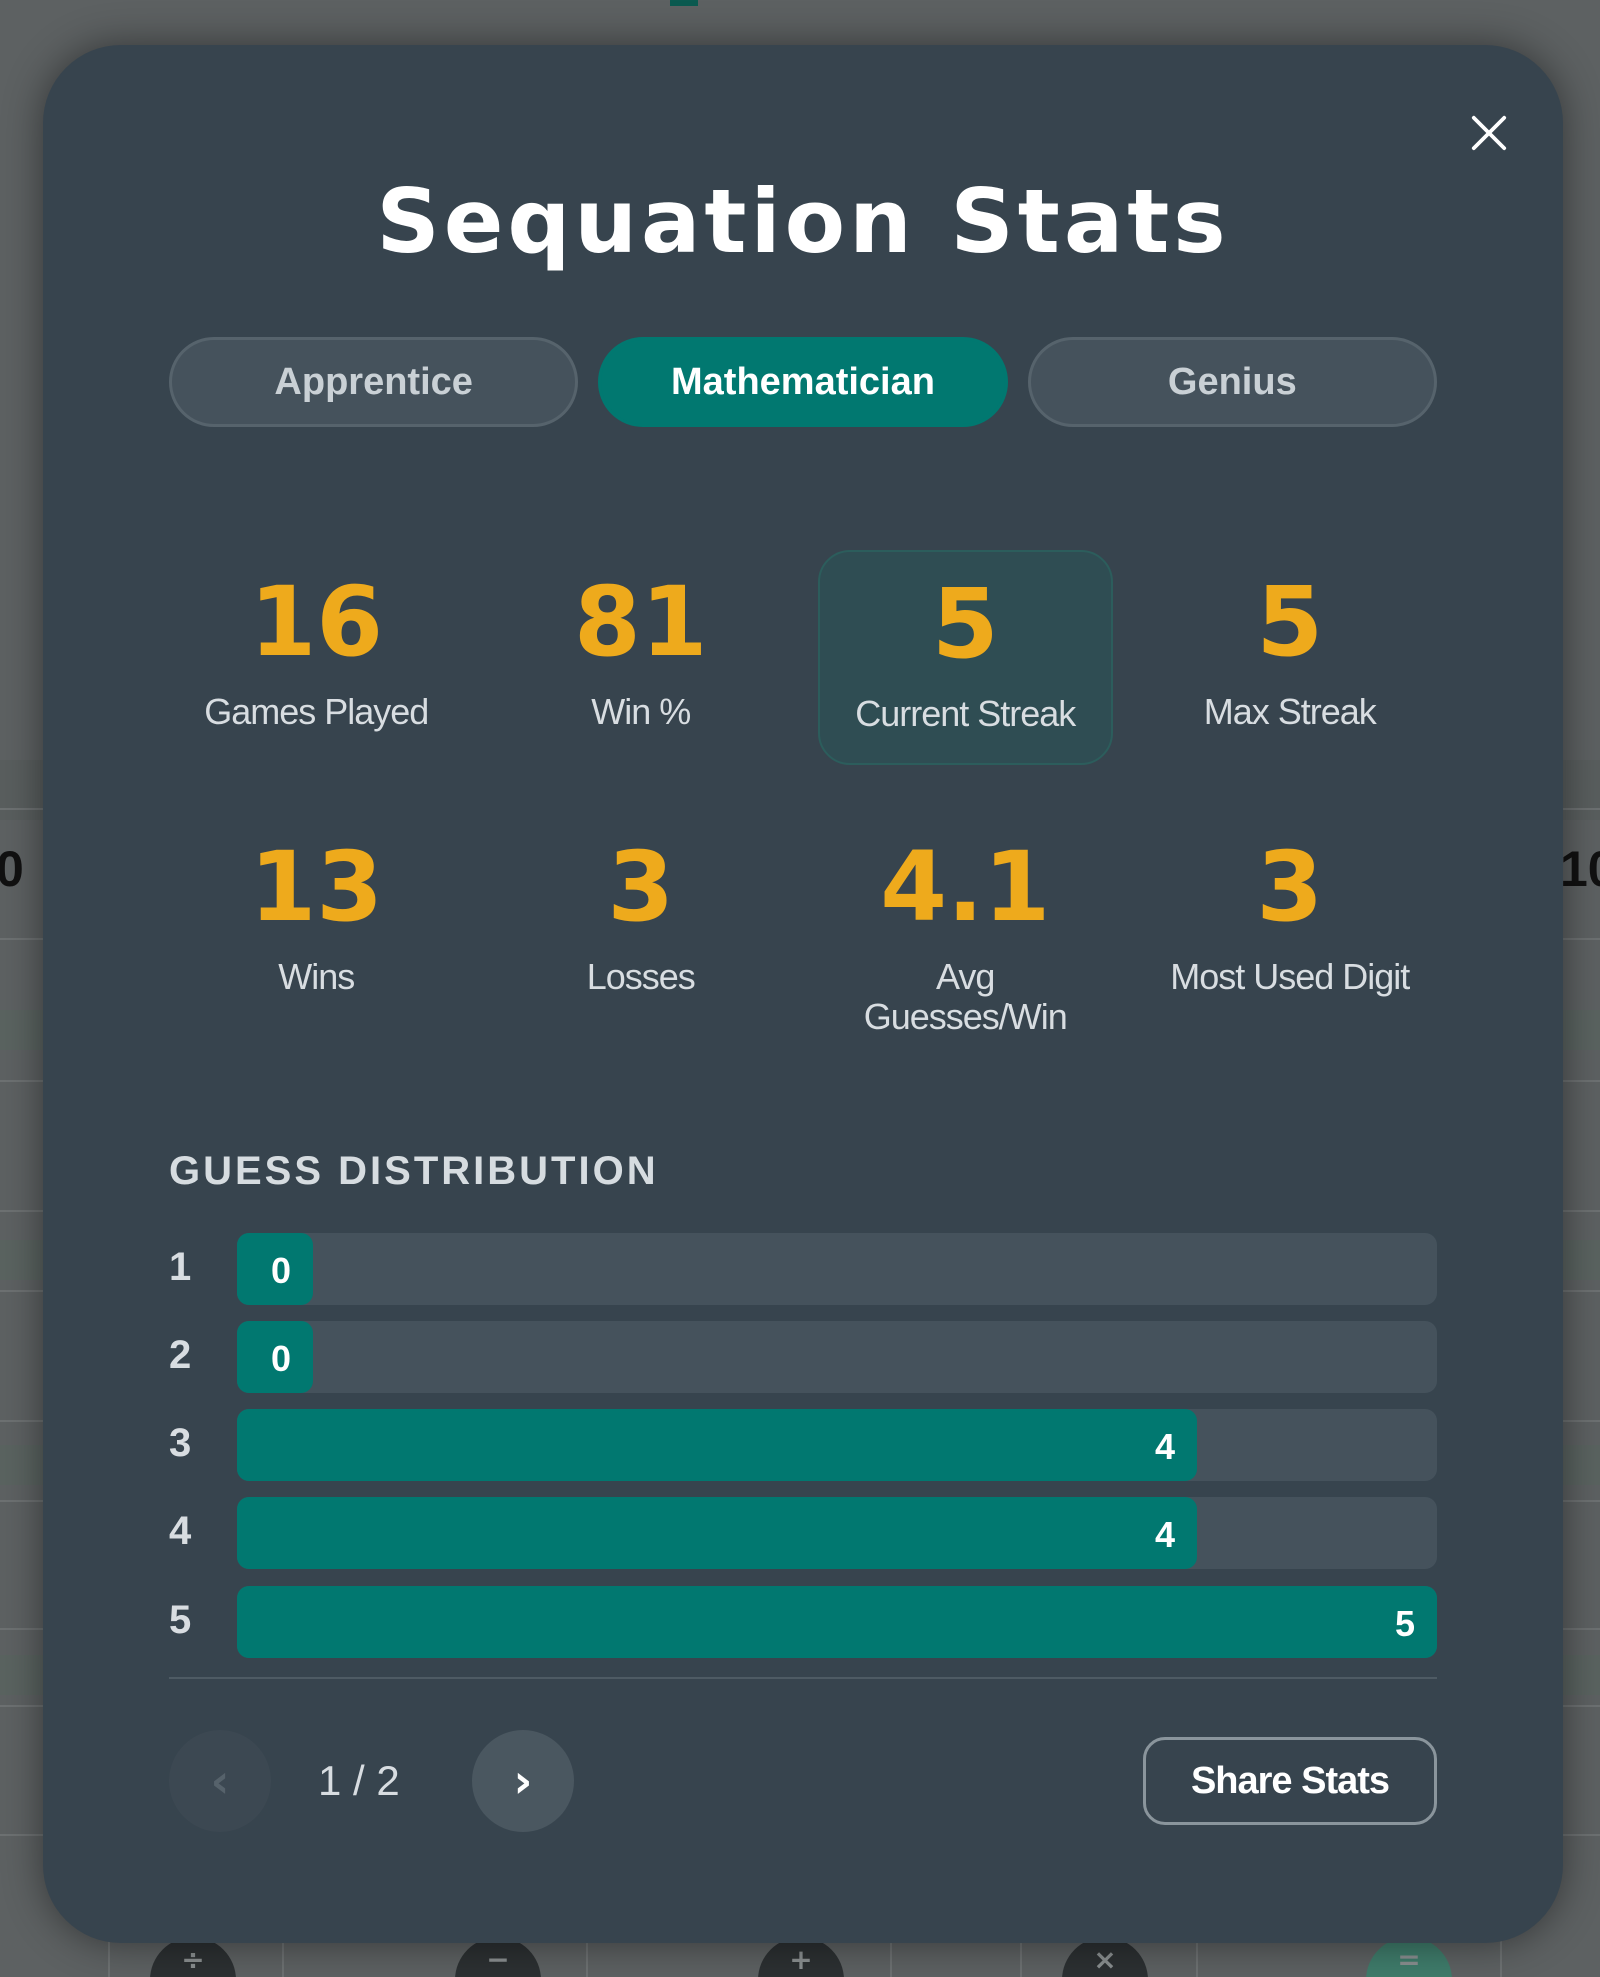 The image size is (1600, 1977). What do you see at coordinates (193, 1957) in the screenshot?
I see `background-key: ÷` at bounding box center [193, 1957].